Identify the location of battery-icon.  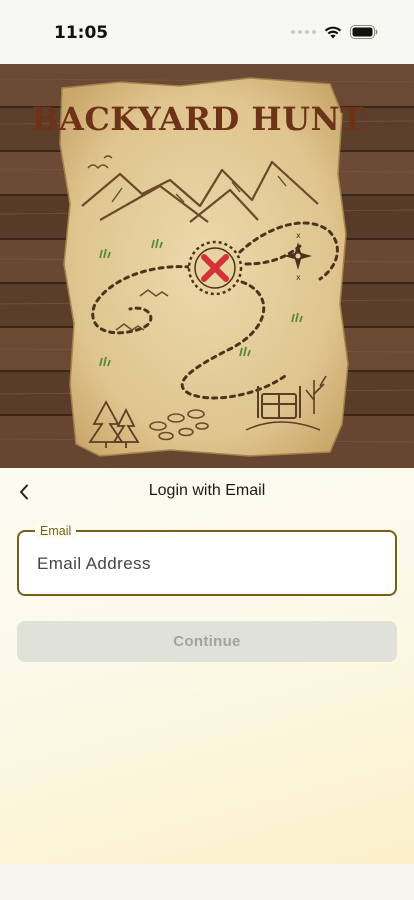
(364, 32).